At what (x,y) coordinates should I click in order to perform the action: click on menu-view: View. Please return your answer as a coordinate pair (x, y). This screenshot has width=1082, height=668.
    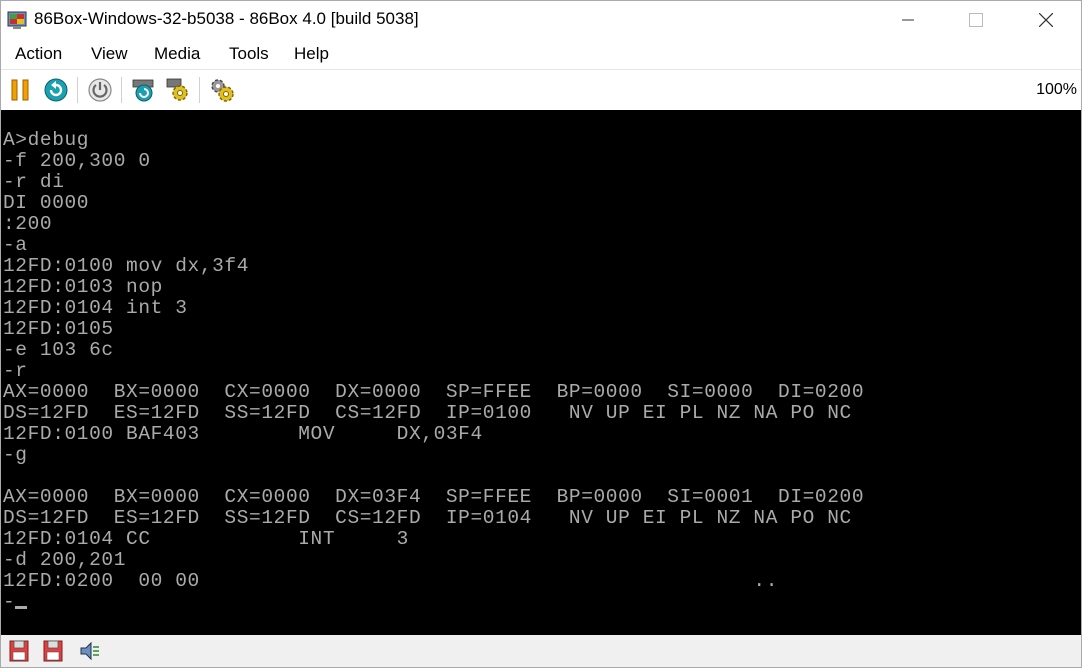
    Looking at the image, I should click on (109, 54).